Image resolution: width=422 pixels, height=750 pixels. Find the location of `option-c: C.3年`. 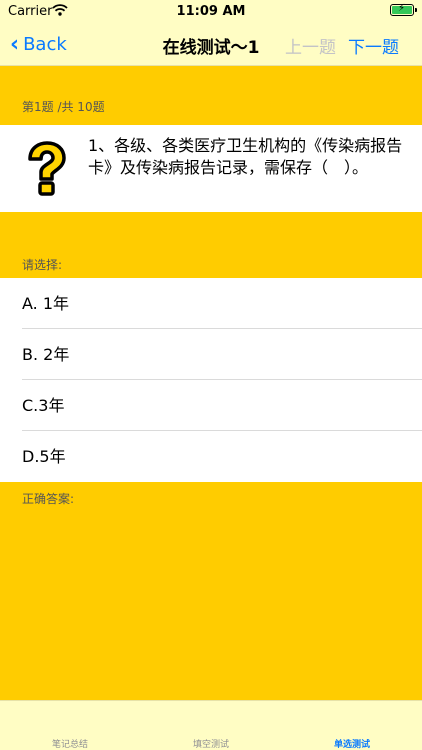

option-c: C.3年 is located at coordinates (211, 405).